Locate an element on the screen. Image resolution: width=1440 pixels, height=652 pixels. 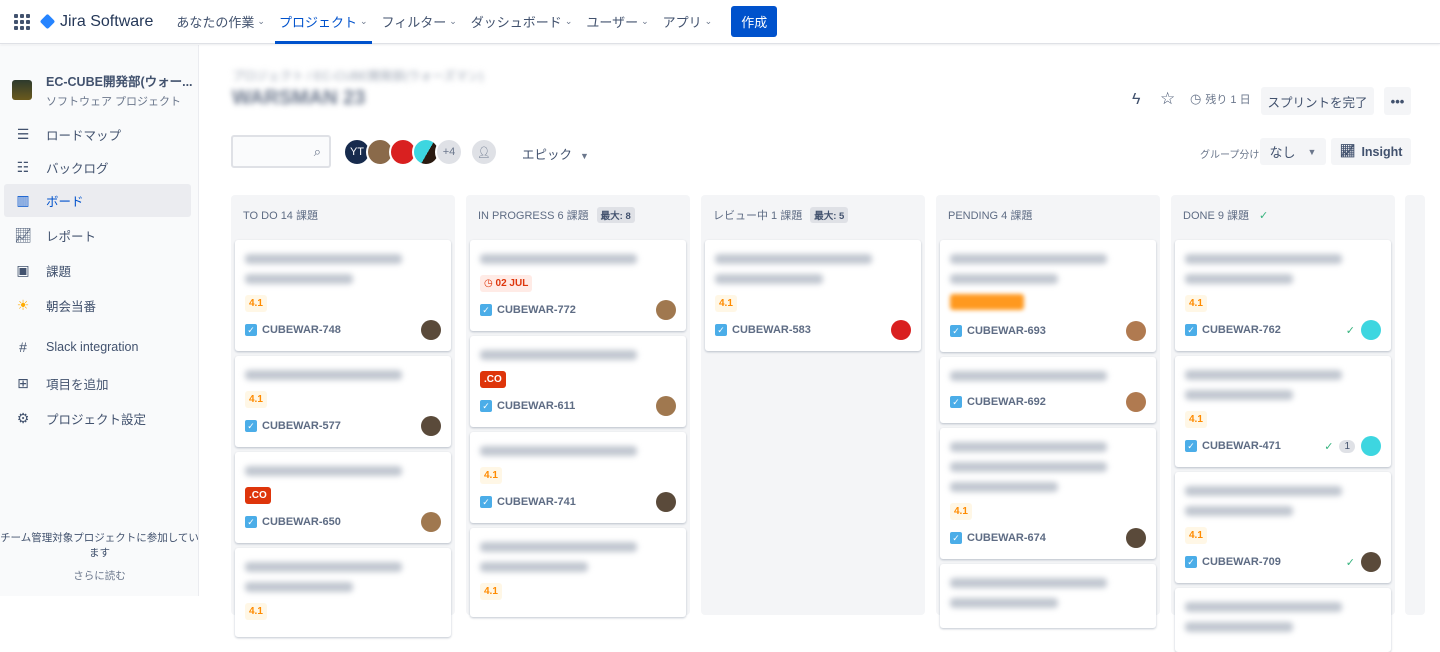
issue-card: ◷ 02 JUL ✓ CUBEWAR-772 is located at coordinates (578, 285).